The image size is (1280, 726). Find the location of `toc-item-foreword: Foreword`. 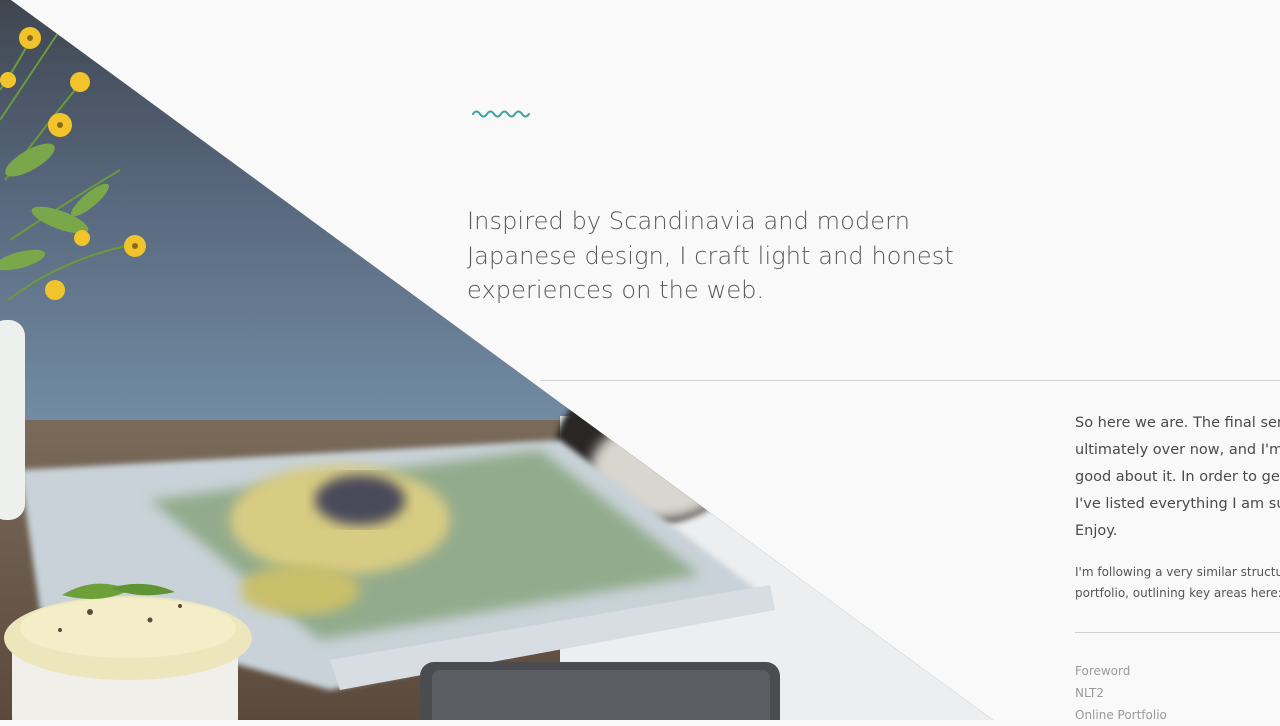

toc-item-foreword: Foreword is located at coordinates (1121, 671).